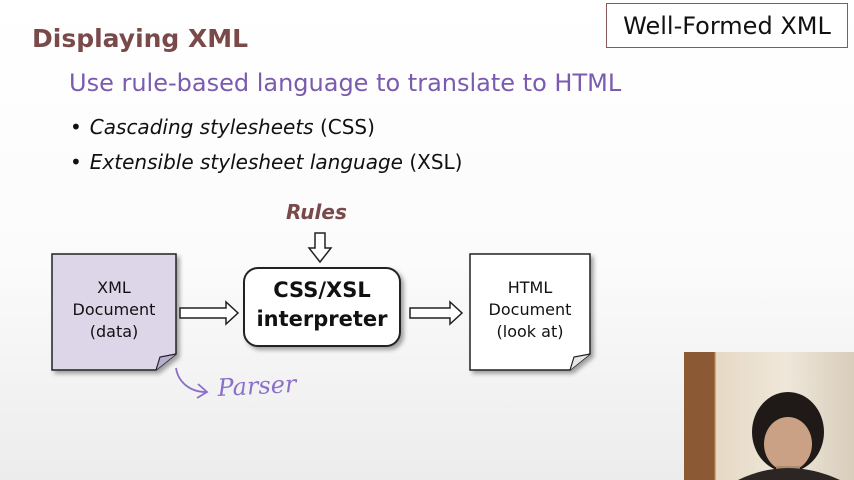 Image resolution: width=854 pixels, height=480 pixels. I want to click on xml-document-line: Document, so click(114, 309).